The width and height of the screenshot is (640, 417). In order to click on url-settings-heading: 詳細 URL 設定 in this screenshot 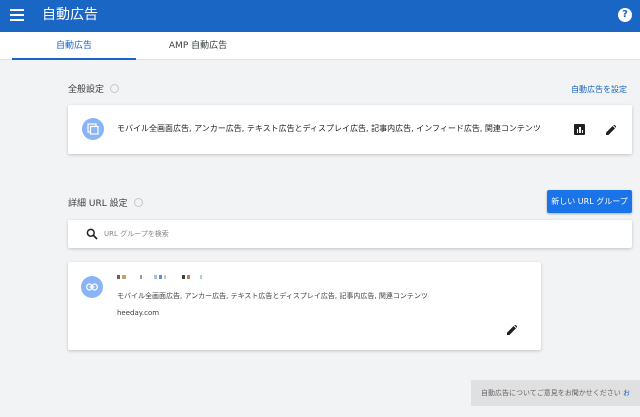, I will do `click(105, 202)`.